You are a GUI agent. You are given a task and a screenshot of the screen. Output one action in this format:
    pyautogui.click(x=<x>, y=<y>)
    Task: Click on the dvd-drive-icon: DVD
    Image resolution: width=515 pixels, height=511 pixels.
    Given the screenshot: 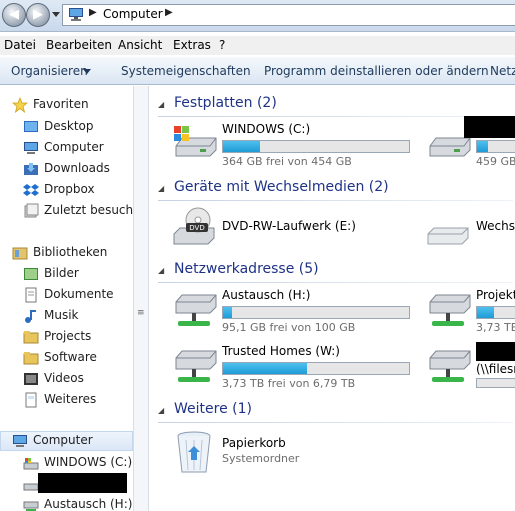 What is the action you would take?
    pyautogui.click(x=194, y=226)
    